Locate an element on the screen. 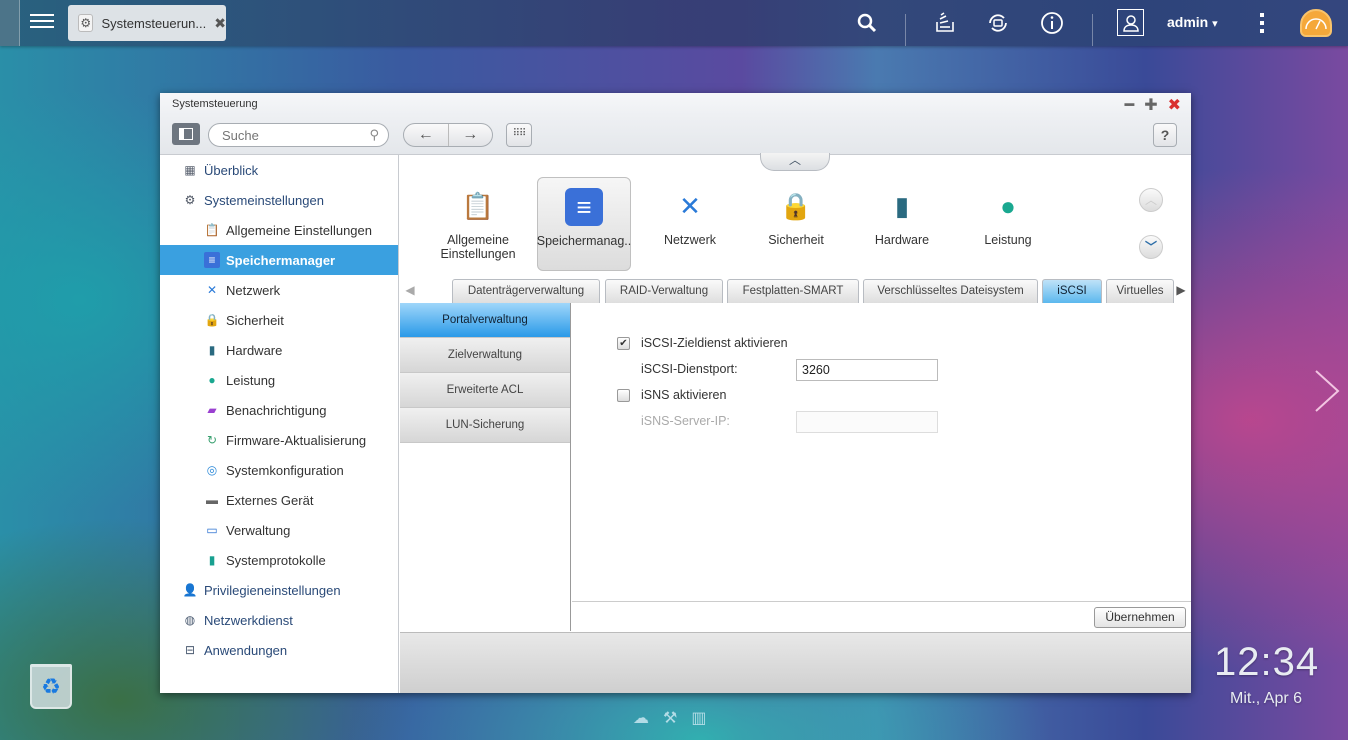 Image resolution: width=1348 pixels, height=740 pixels. desktop-edge-handle is located at coordinates (10, 23).